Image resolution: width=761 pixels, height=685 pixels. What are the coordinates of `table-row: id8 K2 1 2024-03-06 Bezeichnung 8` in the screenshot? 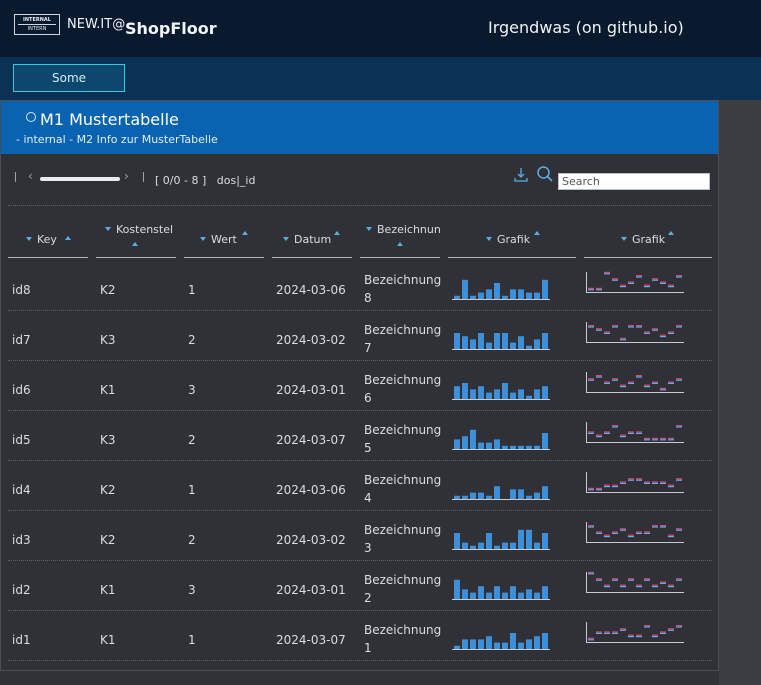 It's located at (360, 286).